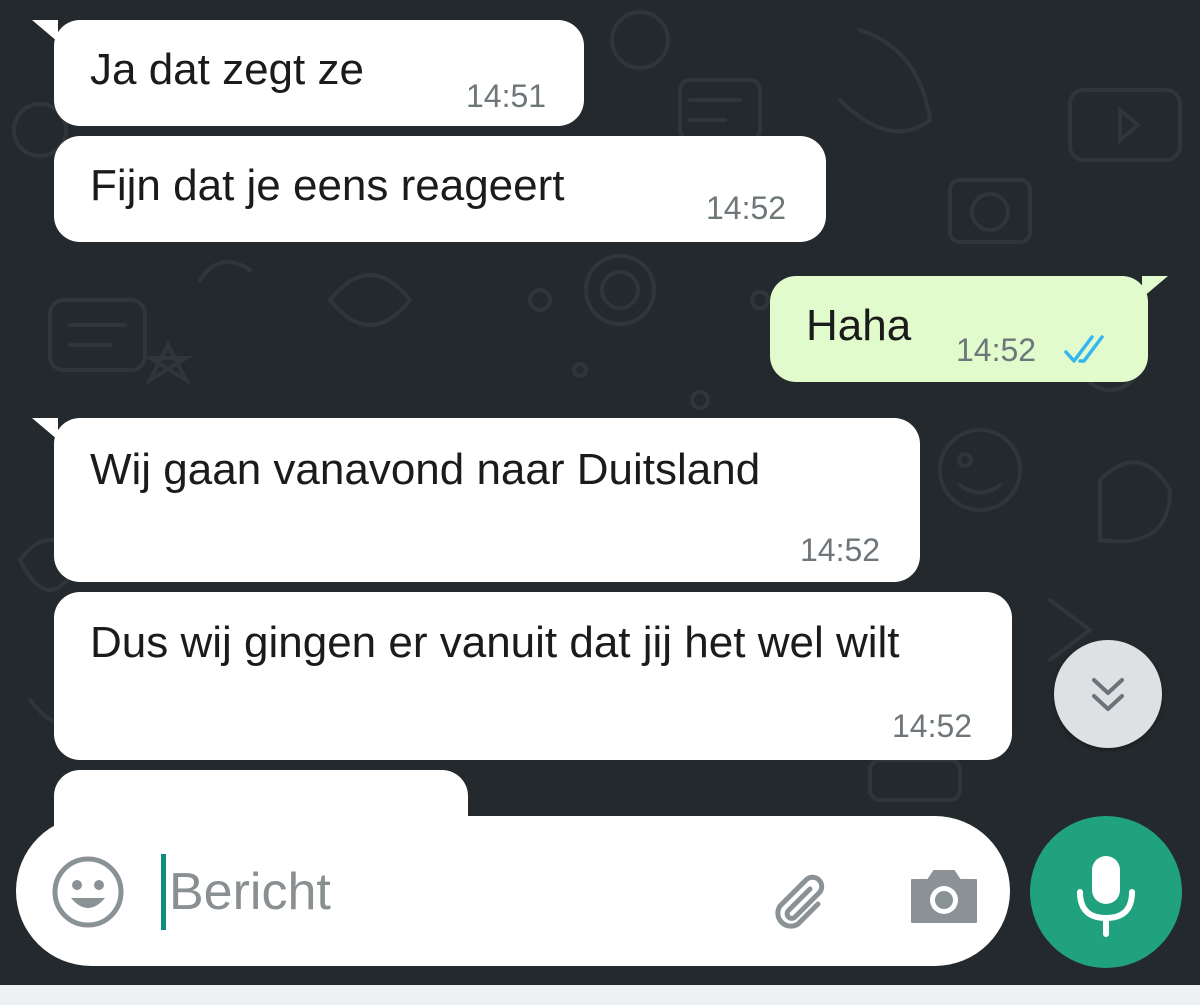 The height and width of the screenshot is (1005, 1200). I want to click on message-bubble-outgoing: Haha 14:52, so click(959, 329).